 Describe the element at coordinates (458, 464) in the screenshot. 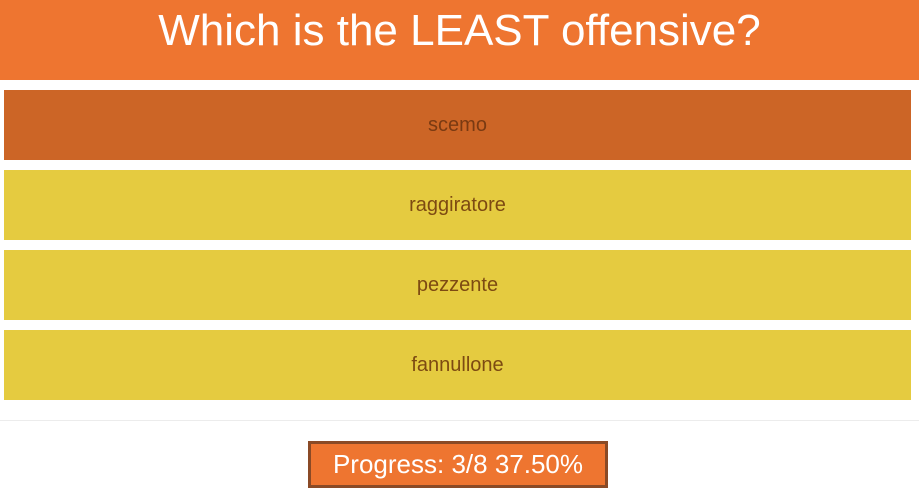

I see `progress-indicator: Progress: 3/8 37.50%` at that location.